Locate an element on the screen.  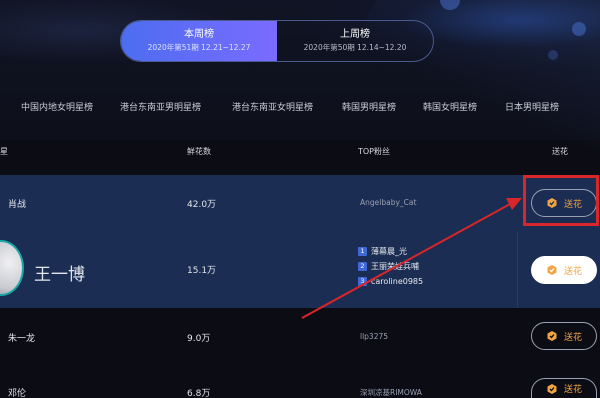
top-fan: 深圳凉基RIMOWA is located at coordinates (391, 392).